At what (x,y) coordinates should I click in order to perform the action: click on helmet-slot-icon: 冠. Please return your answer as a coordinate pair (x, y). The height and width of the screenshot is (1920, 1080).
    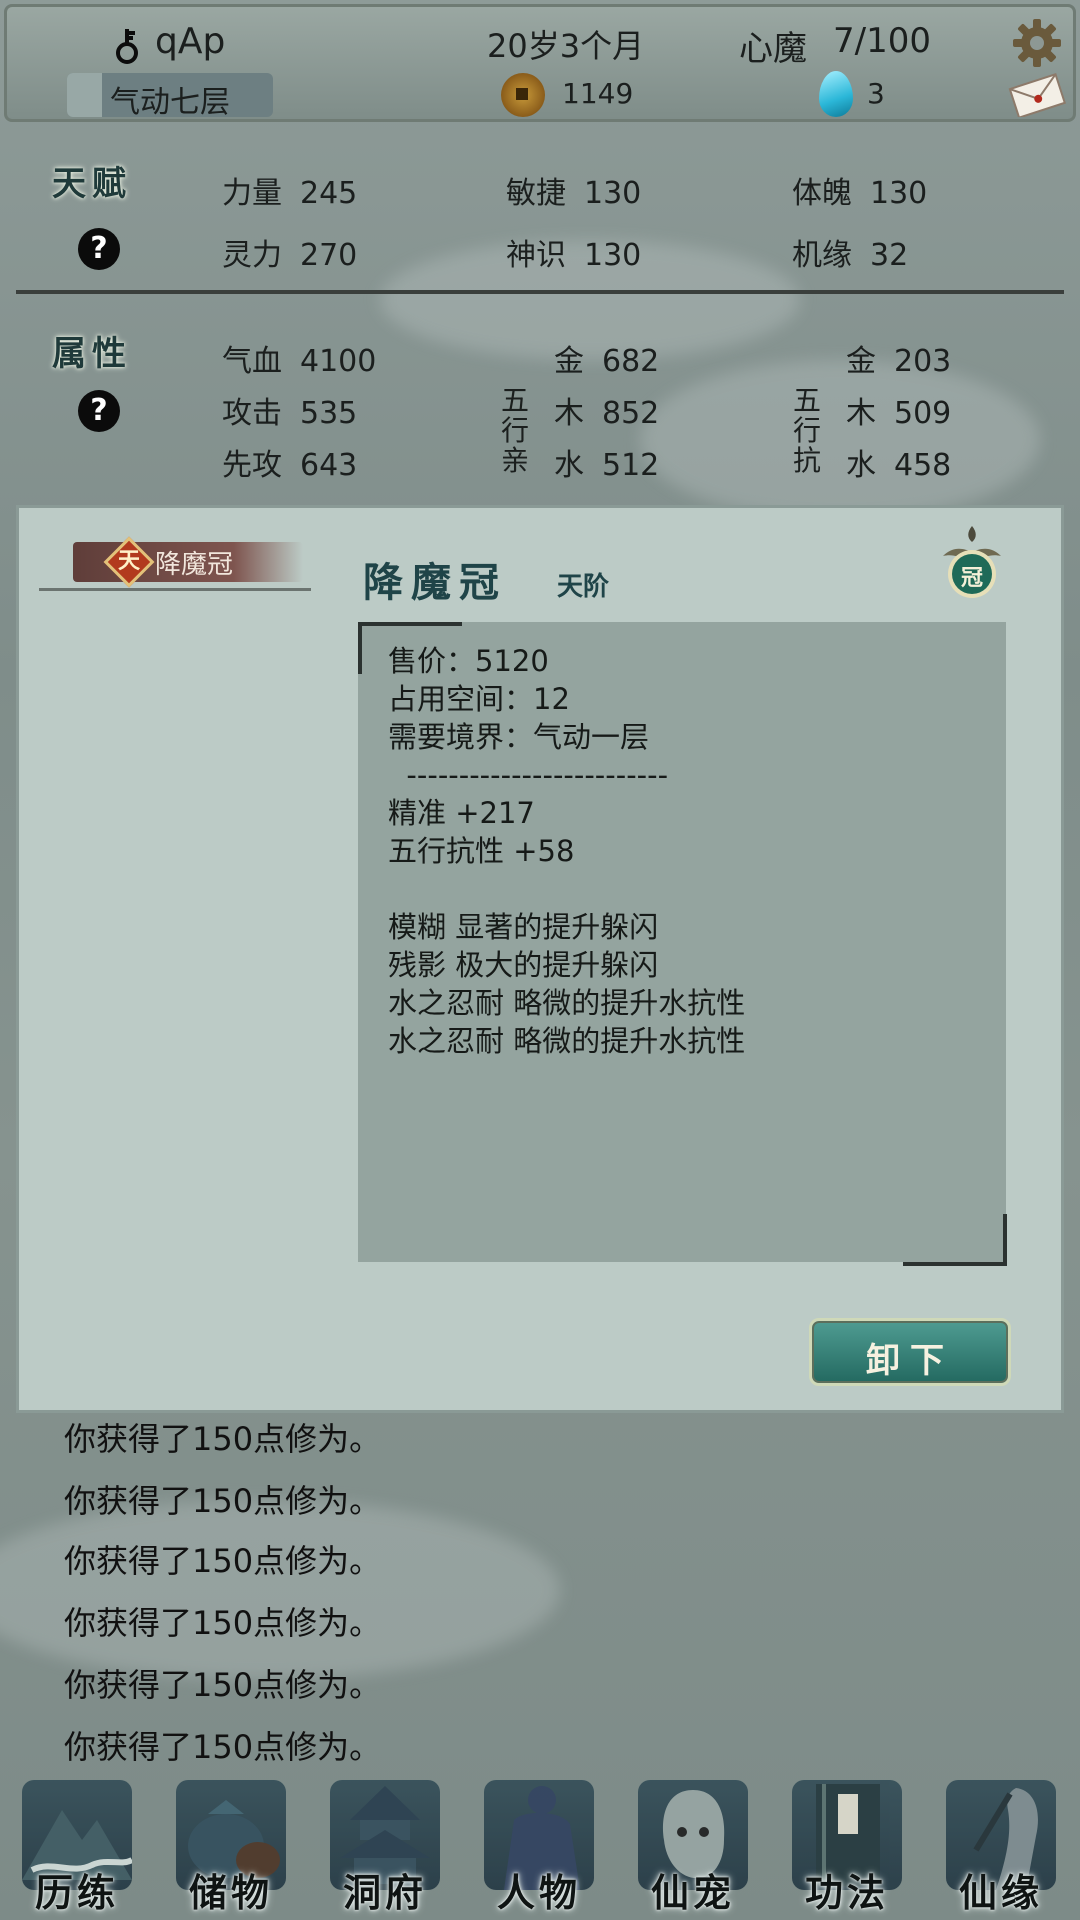
    Looking at the image, I should click on (972, 562).